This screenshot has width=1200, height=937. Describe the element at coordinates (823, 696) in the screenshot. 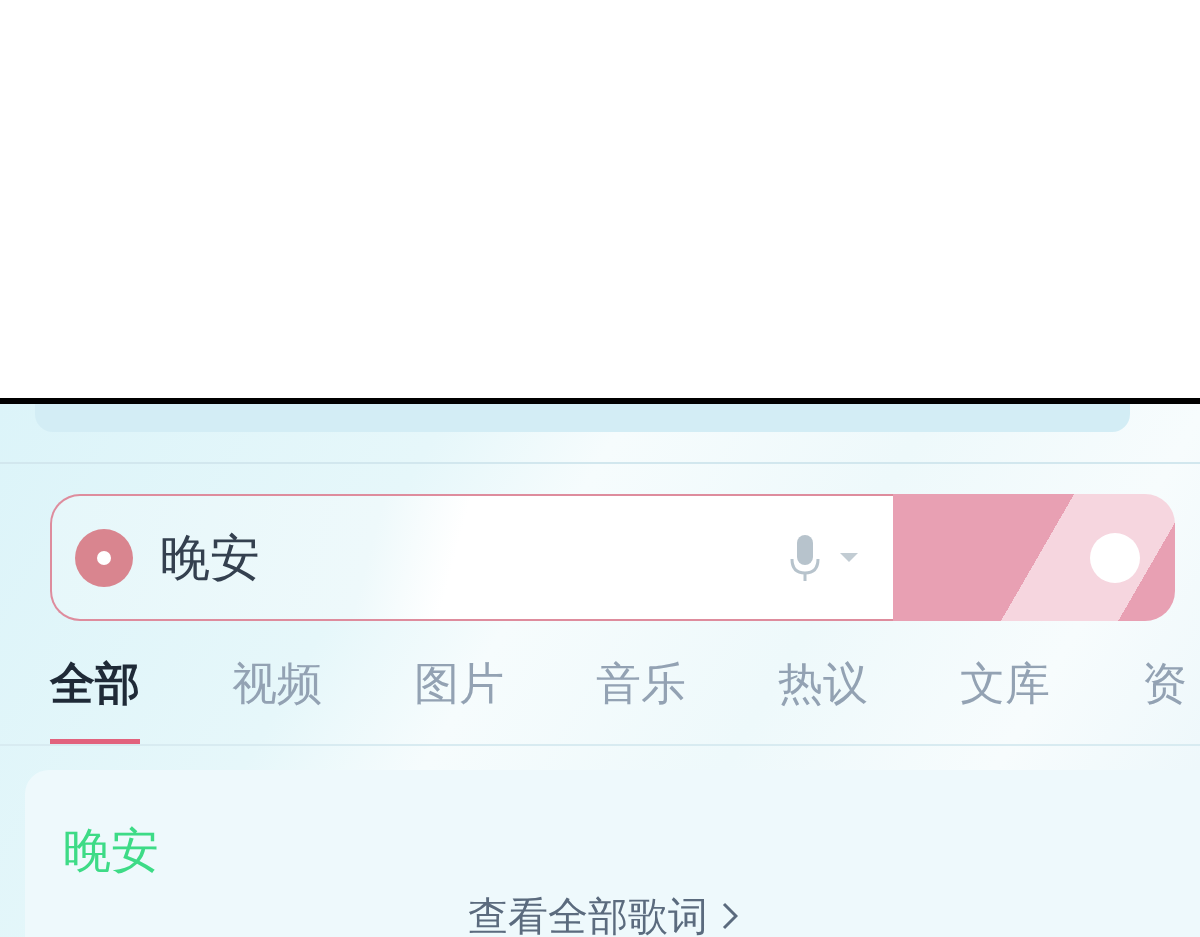

I see `tab: 热议` at that location.